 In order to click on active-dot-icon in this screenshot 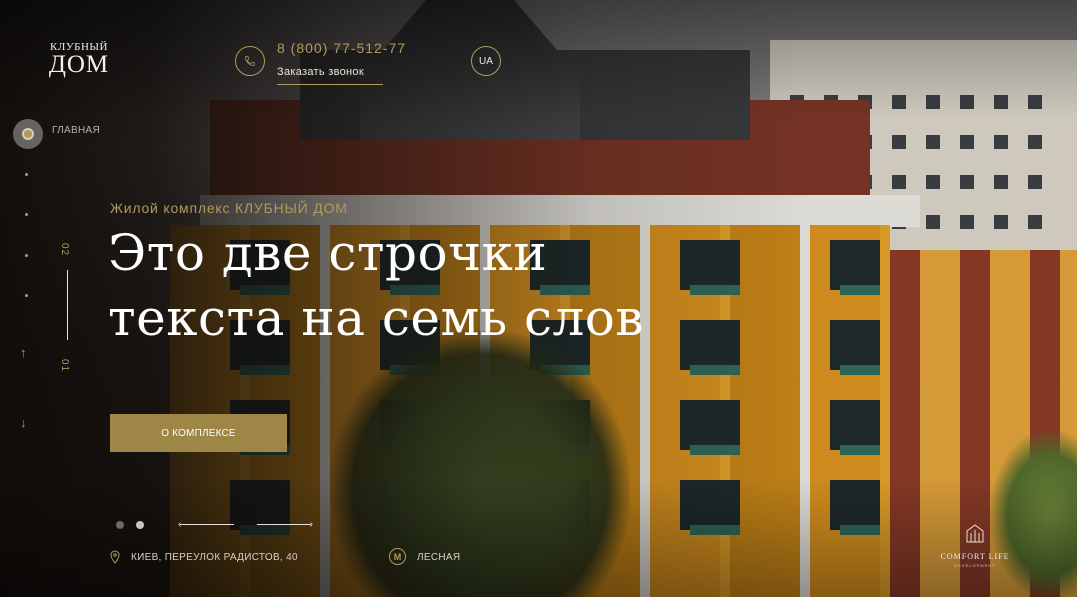, I will do `click(28, 134)`.